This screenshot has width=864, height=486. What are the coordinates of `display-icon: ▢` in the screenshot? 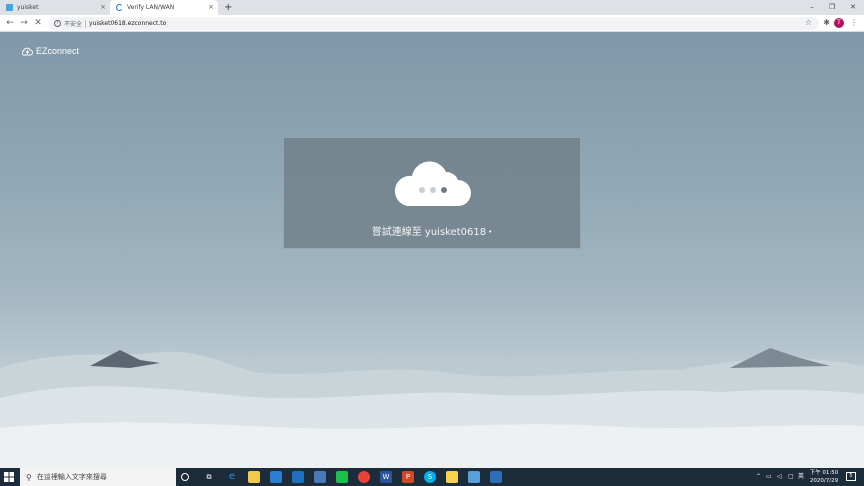 It's located at (791, 477).